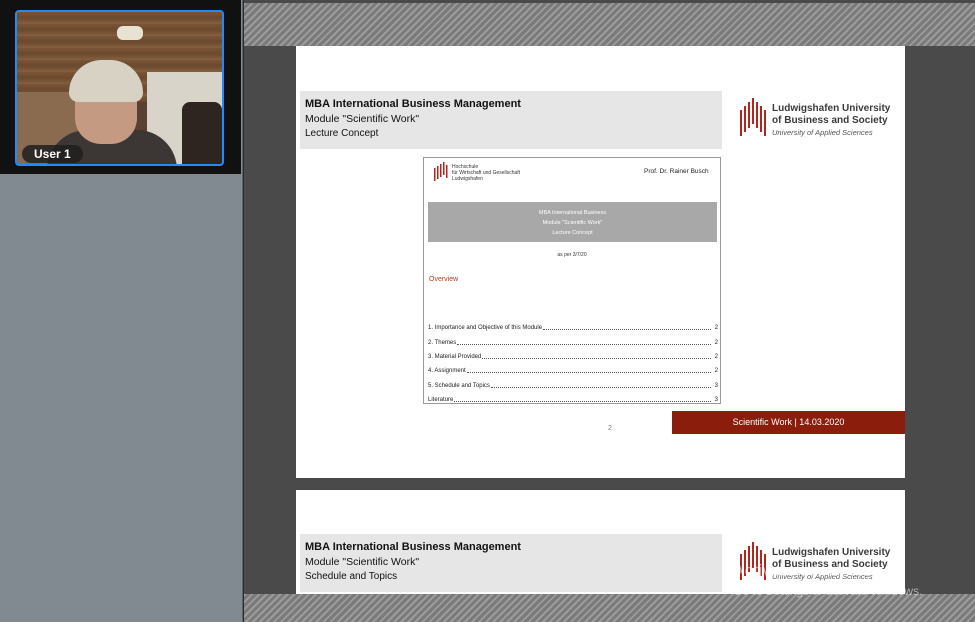 The height and width of the screenshot is (622, 975). I want to click on share-border-top, so click(609, 24).